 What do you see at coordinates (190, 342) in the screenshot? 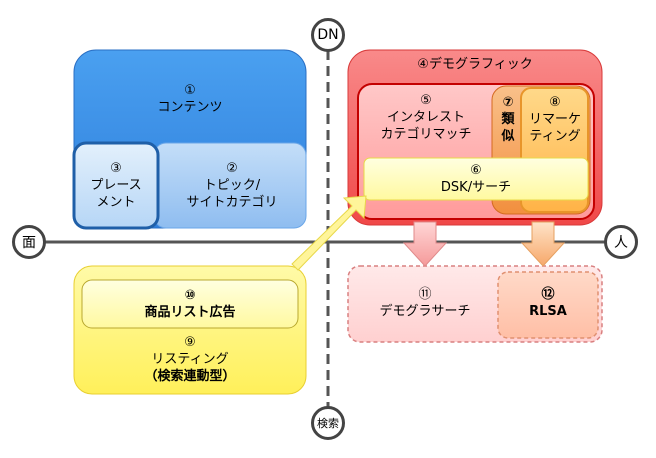
I see `listing-num: ⑨` at bounding box center [190, 342].